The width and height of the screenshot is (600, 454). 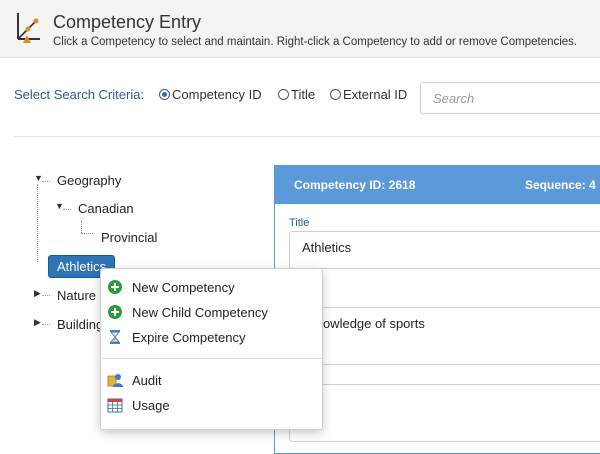 I want to click on radio-label: Title, so click(x=303, y=94).